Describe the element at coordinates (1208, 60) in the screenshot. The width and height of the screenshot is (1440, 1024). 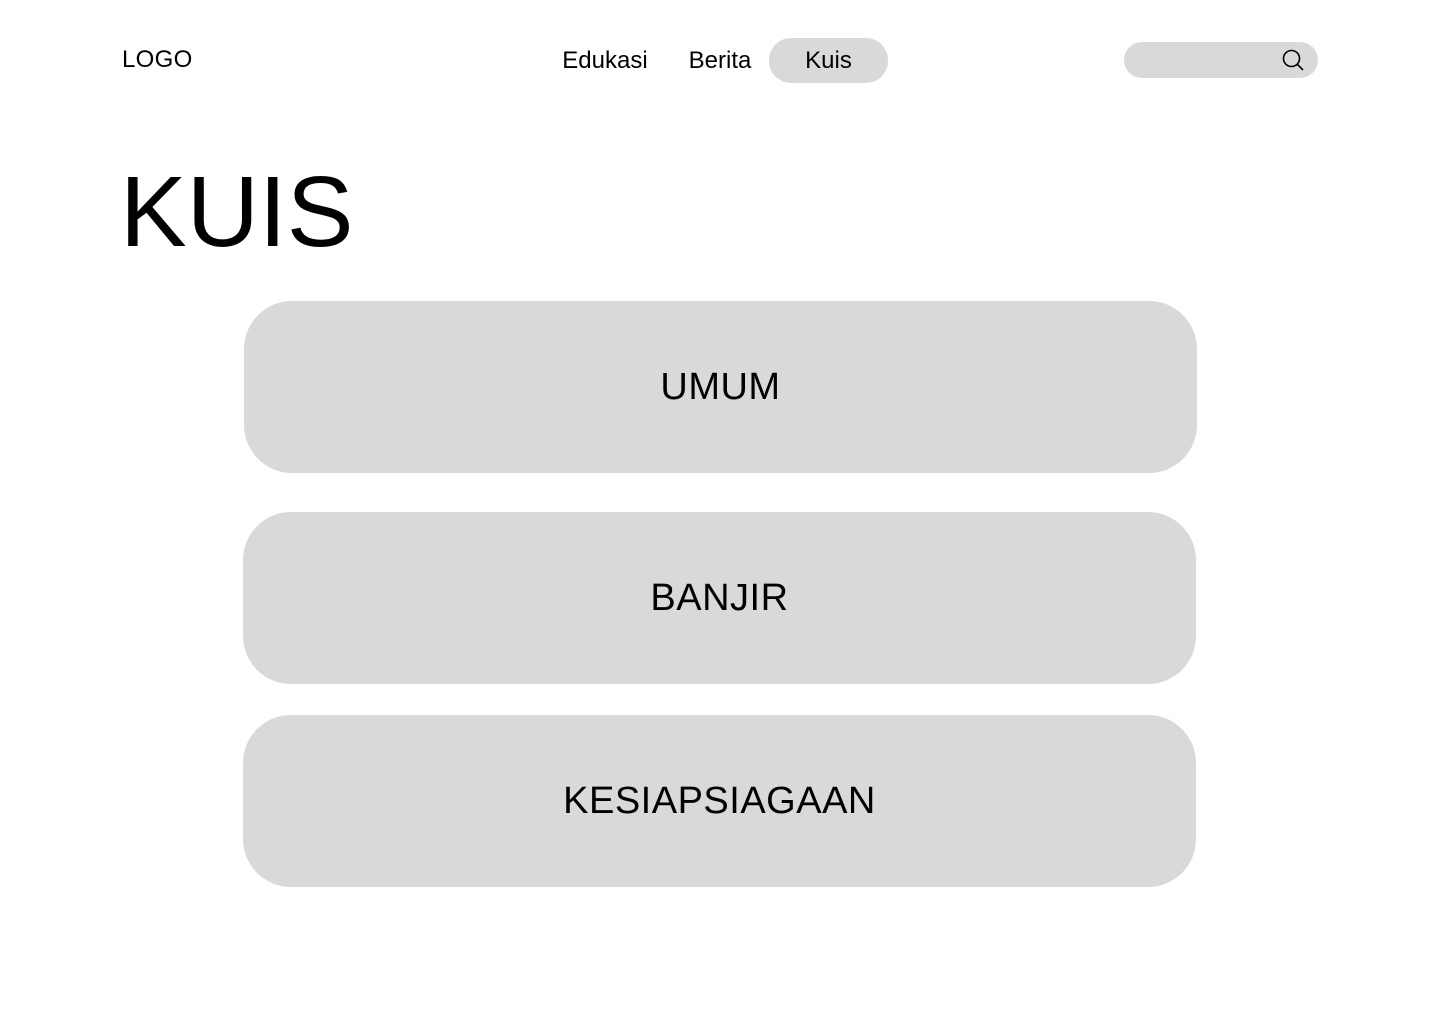
I see `search-input` at that location.